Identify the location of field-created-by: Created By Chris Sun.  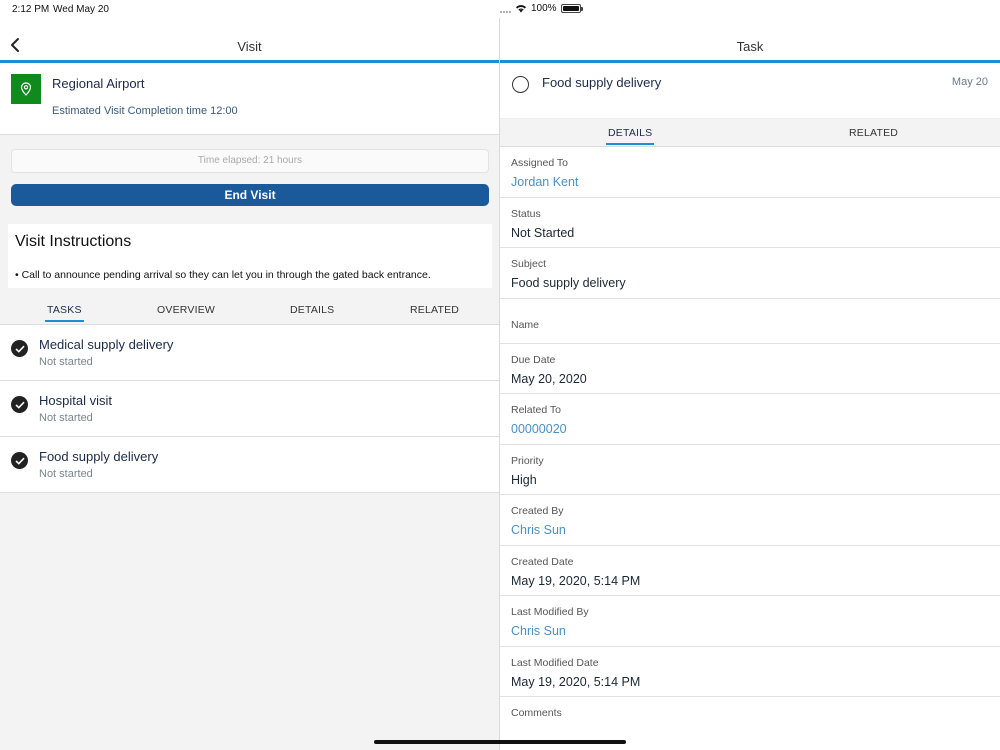
(750, 520).